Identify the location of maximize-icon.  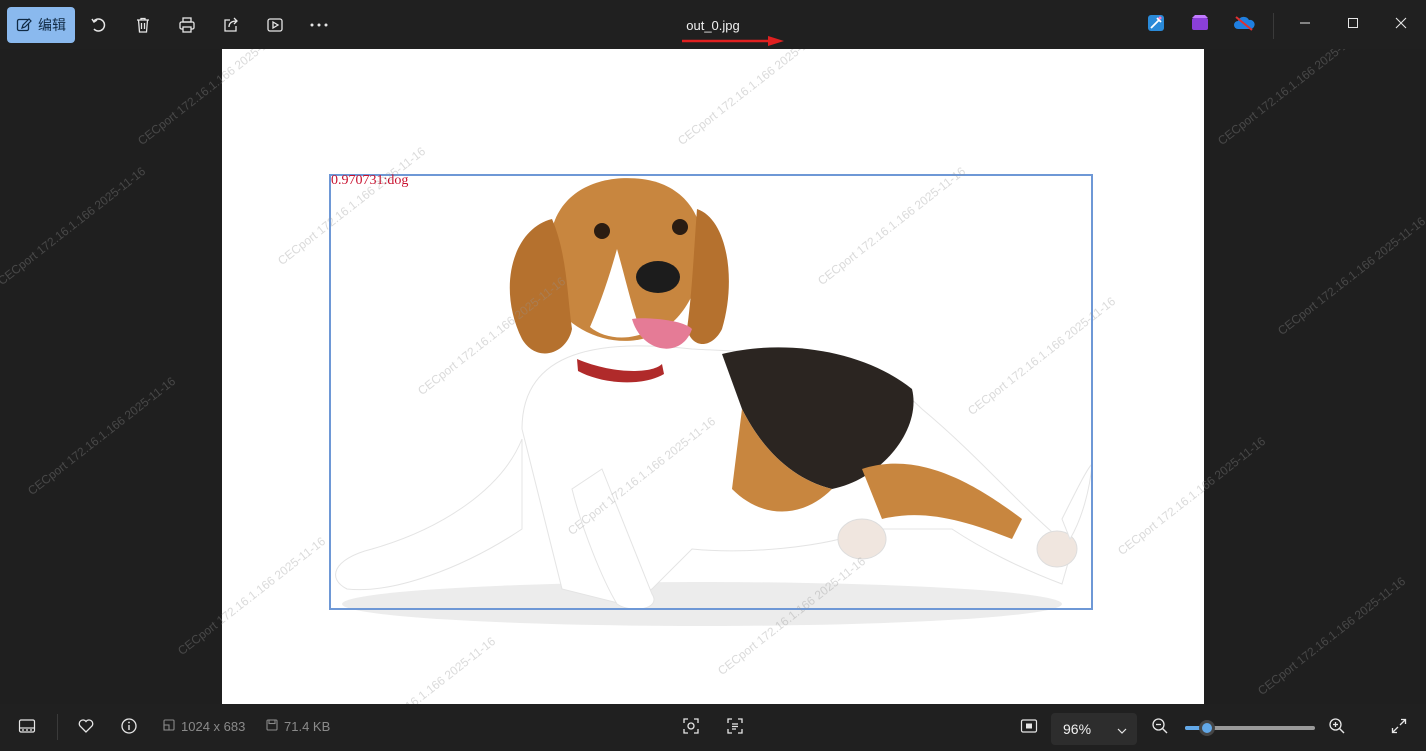
(1353, 25).